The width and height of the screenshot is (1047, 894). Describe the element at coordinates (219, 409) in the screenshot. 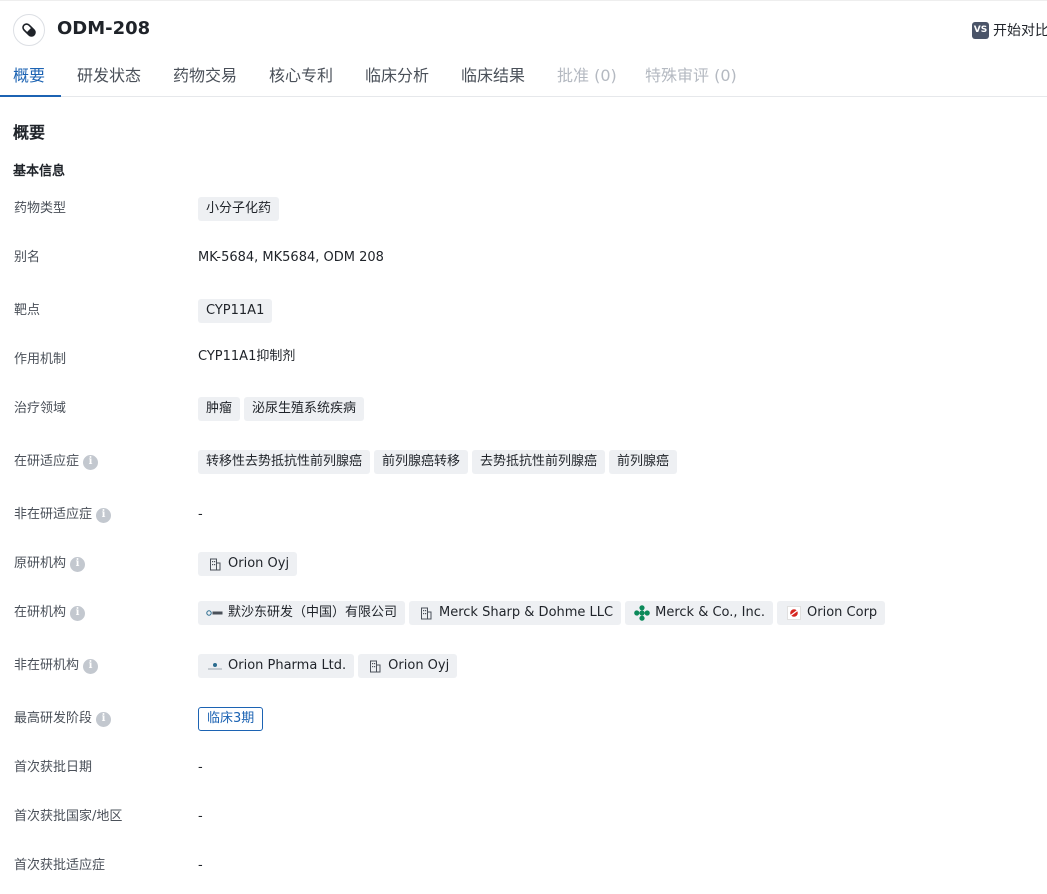

I see `therapy-area-tag: 肿瘤` at that location.